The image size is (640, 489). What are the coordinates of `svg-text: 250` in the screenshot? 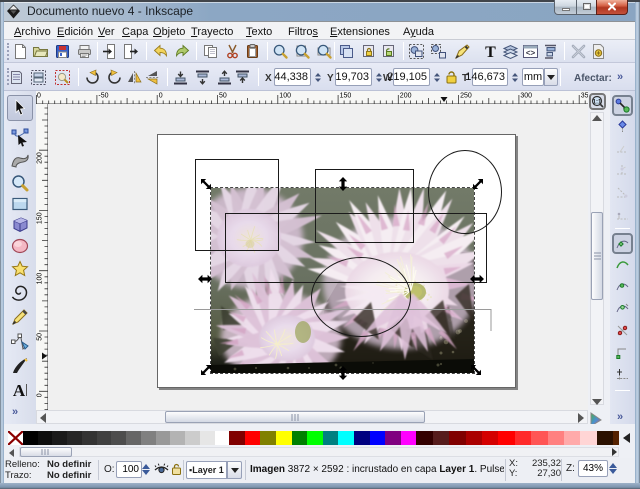 It's located at (466, 96).